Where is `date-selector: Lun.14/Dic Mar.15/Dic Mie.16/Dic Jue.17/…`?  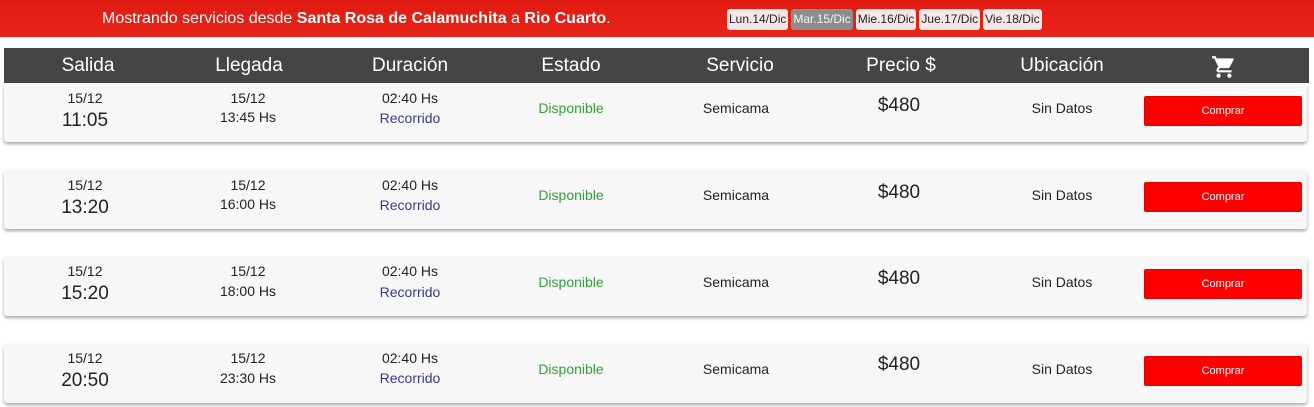
date-selector: Lun.14/Dic Mar.15/Dic Mie.16/Dic Jue.17/… is located at coordinates (884, 19).